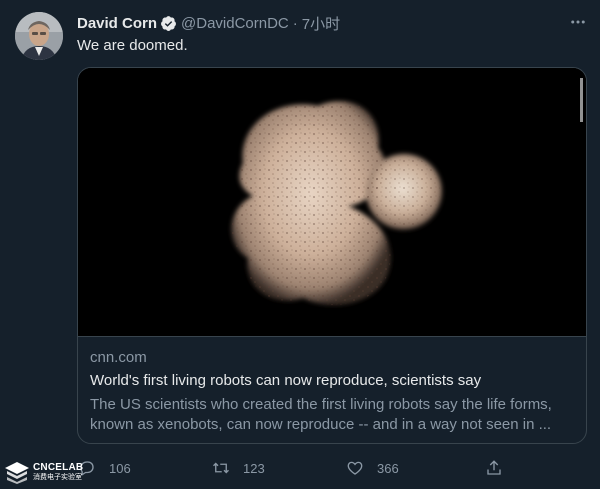  What do you see at coordinates (238, 468) in the screenshot?
I see `retweet-button: 123` at bounding box center [238, 468].